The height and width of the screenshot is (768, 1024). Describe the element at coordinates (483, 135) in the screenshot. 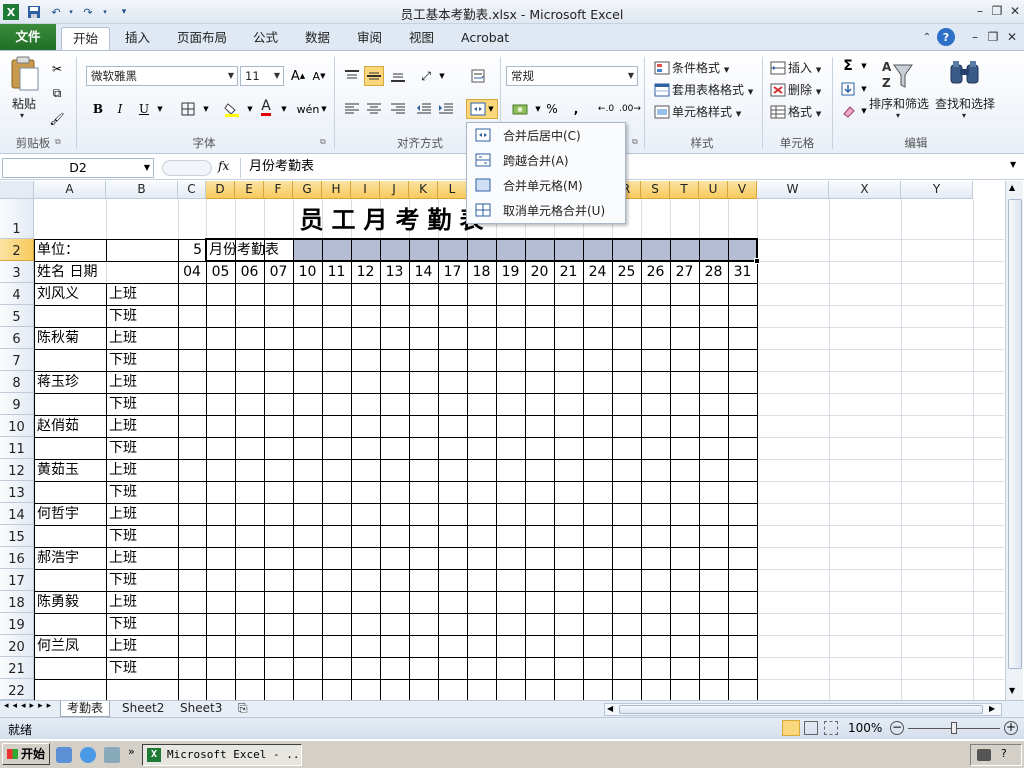

I see `merge-center-icon` at that location.